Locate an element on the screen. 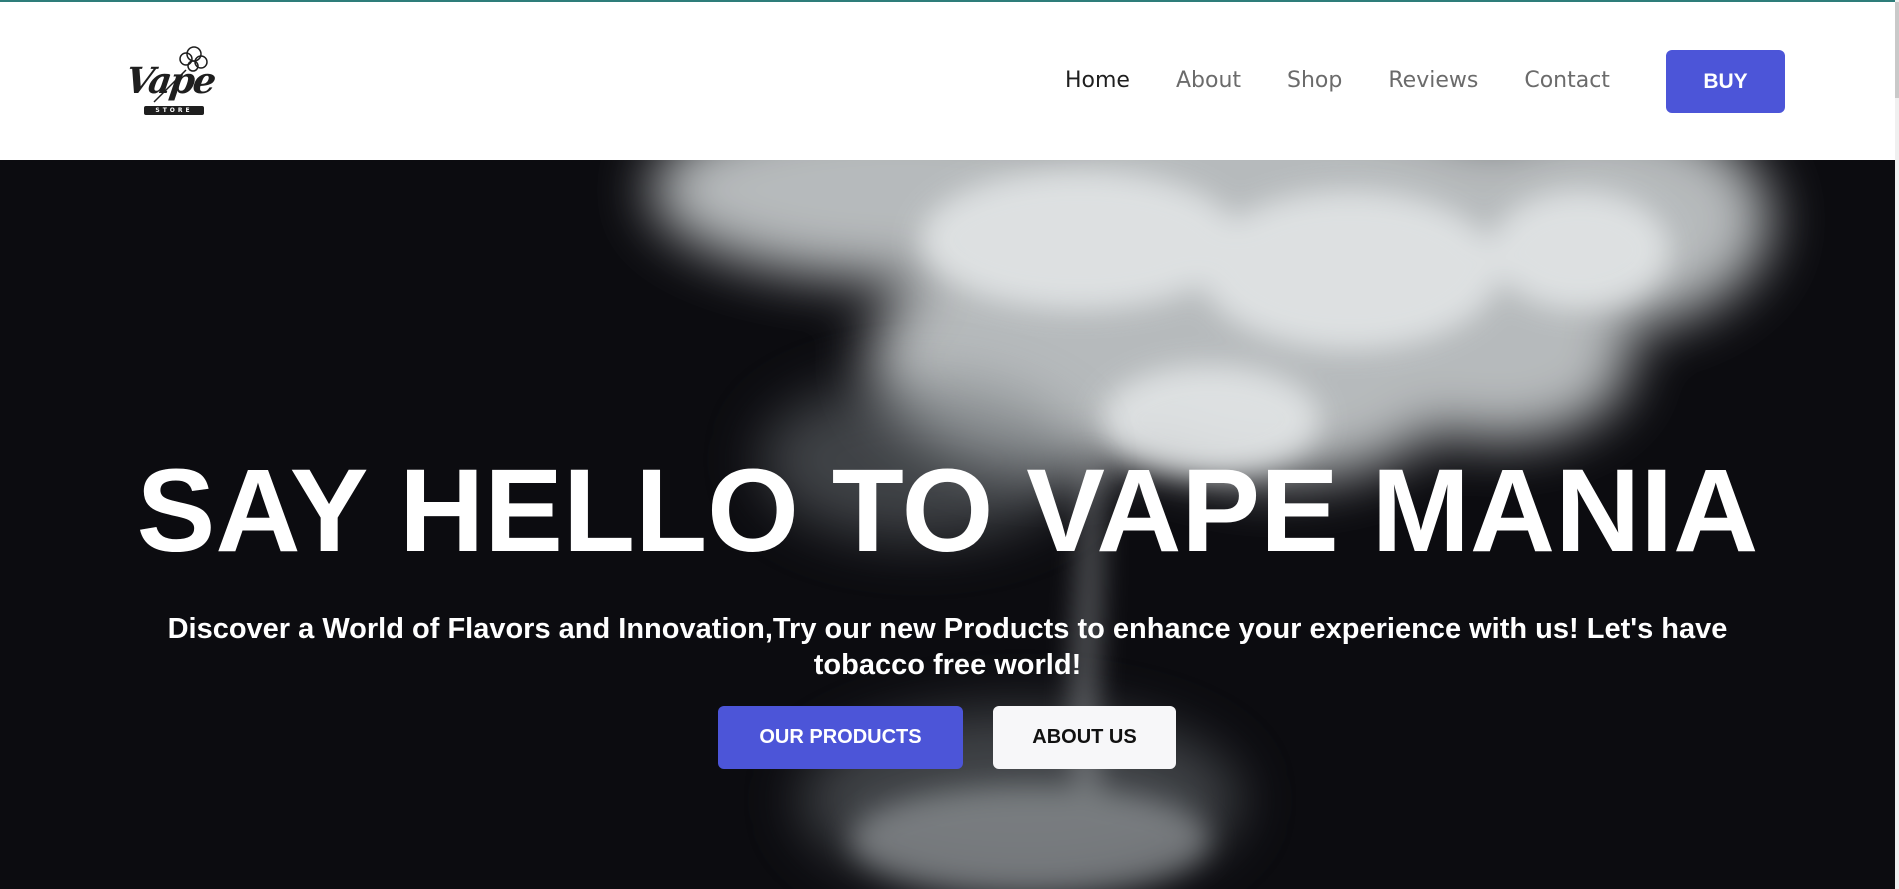 Image resolution: width=1899 pixels, height=889 pixels. nav-shop: Shop is located at coordinates (1314, 80).